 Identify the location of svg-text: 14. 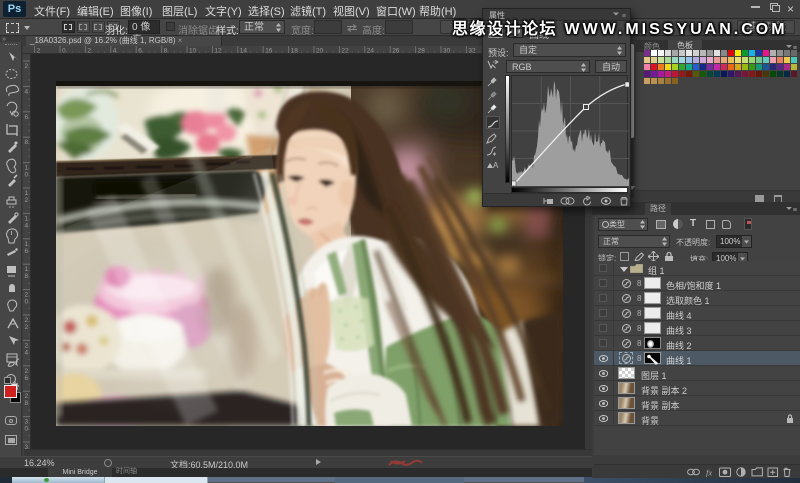
(244, 51).